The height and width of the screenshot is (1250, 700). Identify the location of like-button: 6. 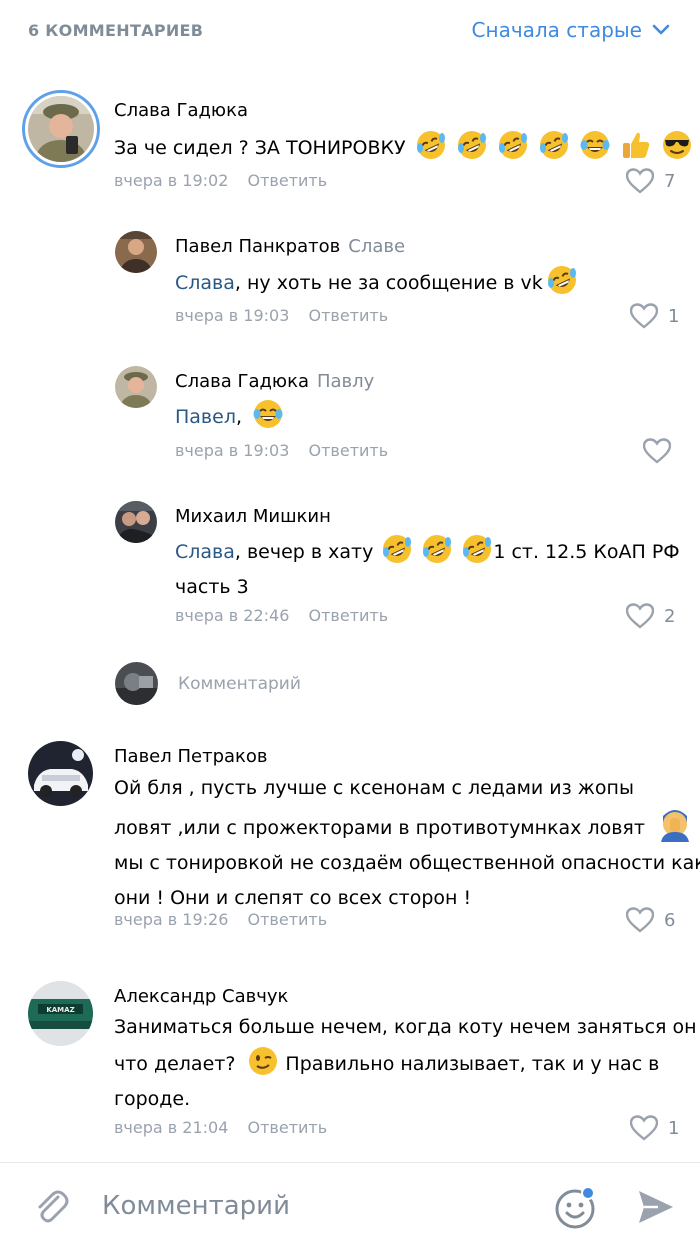
(650, 920).